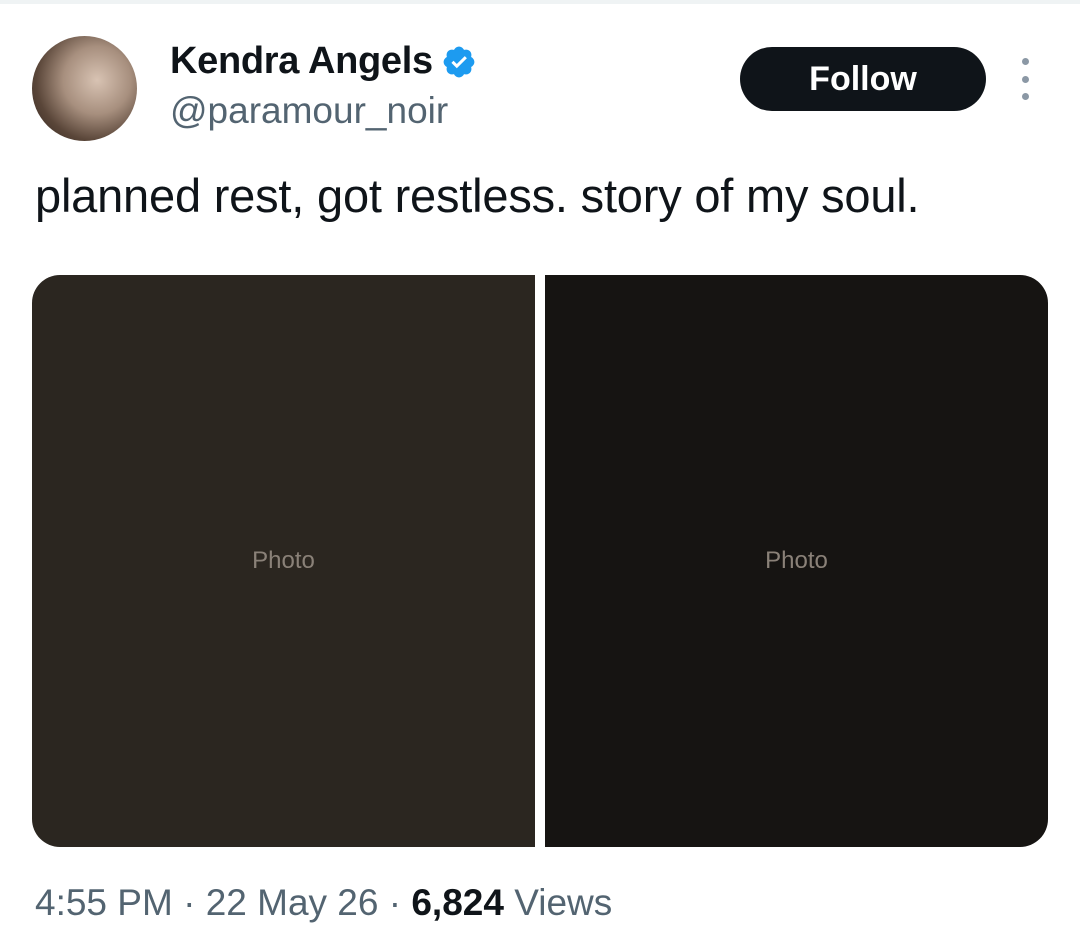  Describe the element at coordinates (459, 61) in the screenshot. I see `verified-badge-icon` at that location.